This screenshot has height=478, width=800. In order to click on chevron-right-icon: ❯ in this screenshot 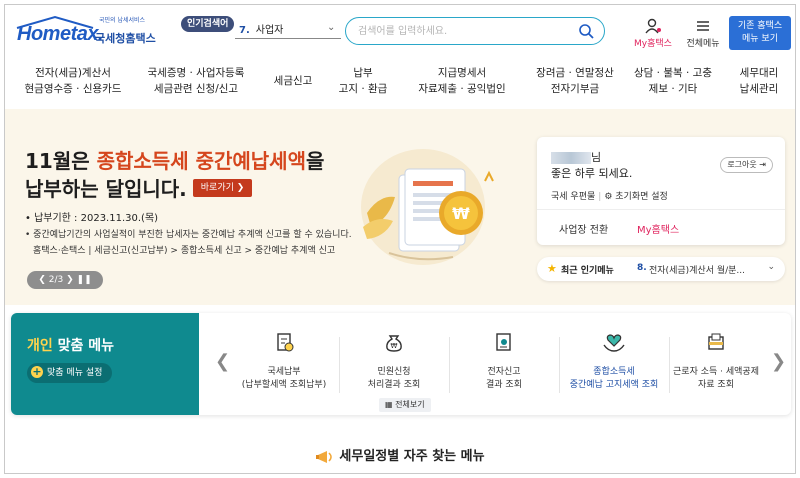, I will do `click(778, 361)`.